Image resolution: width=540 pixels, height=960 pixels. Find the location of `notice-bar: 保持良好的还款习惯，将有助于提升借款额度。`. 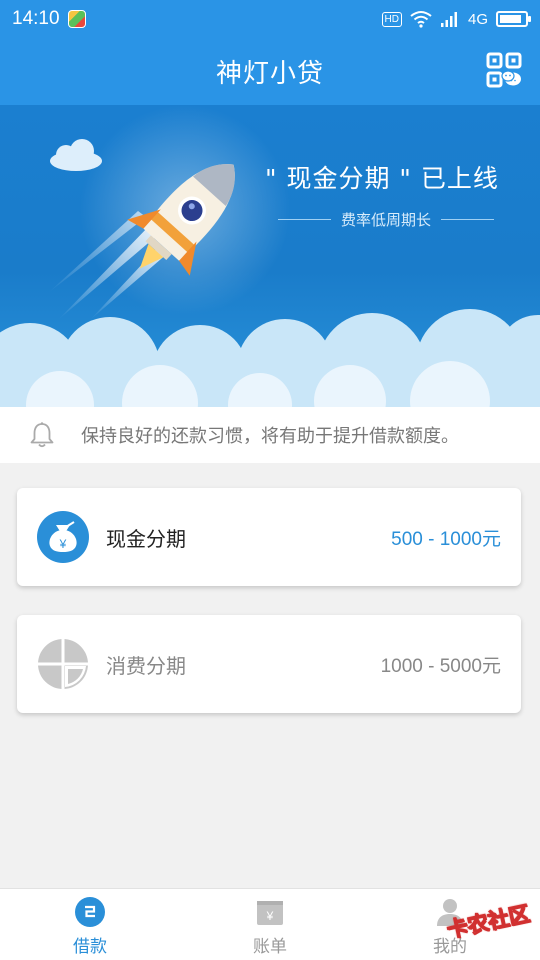

notice-bar: 保持良好的还款习惯，将有助于提升借款额度。 is located at coordinates (270, 435).